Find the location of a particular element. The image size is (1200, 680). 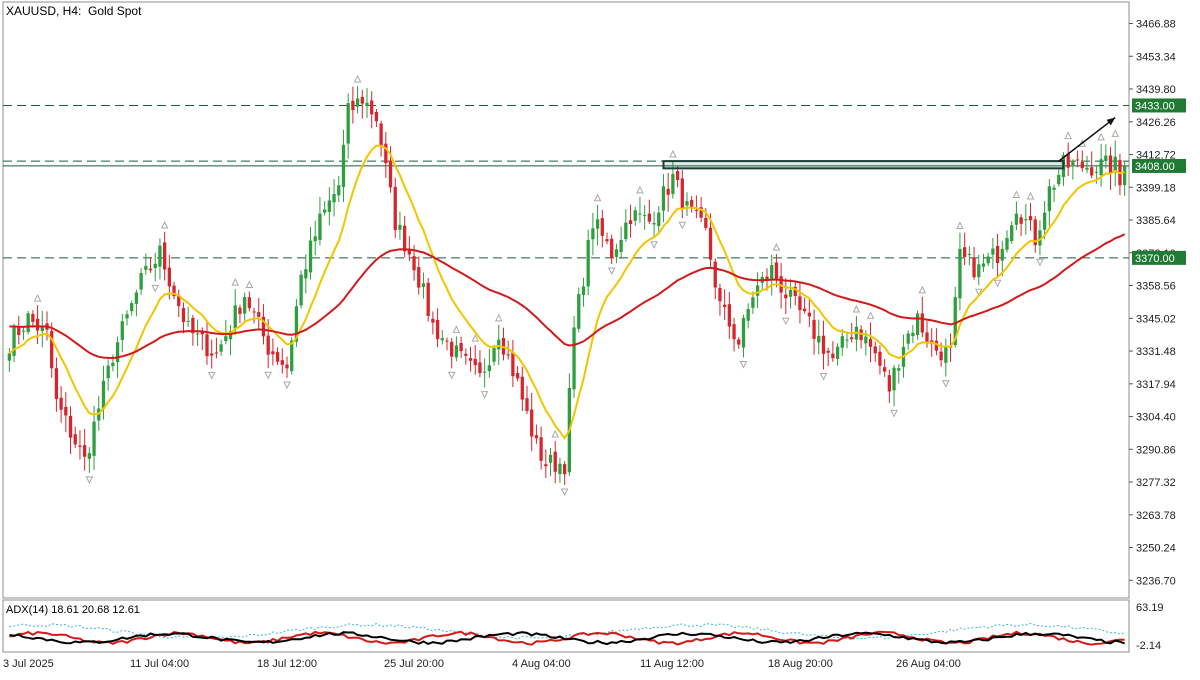

resistance-zone is located at coordinates (863, 165).